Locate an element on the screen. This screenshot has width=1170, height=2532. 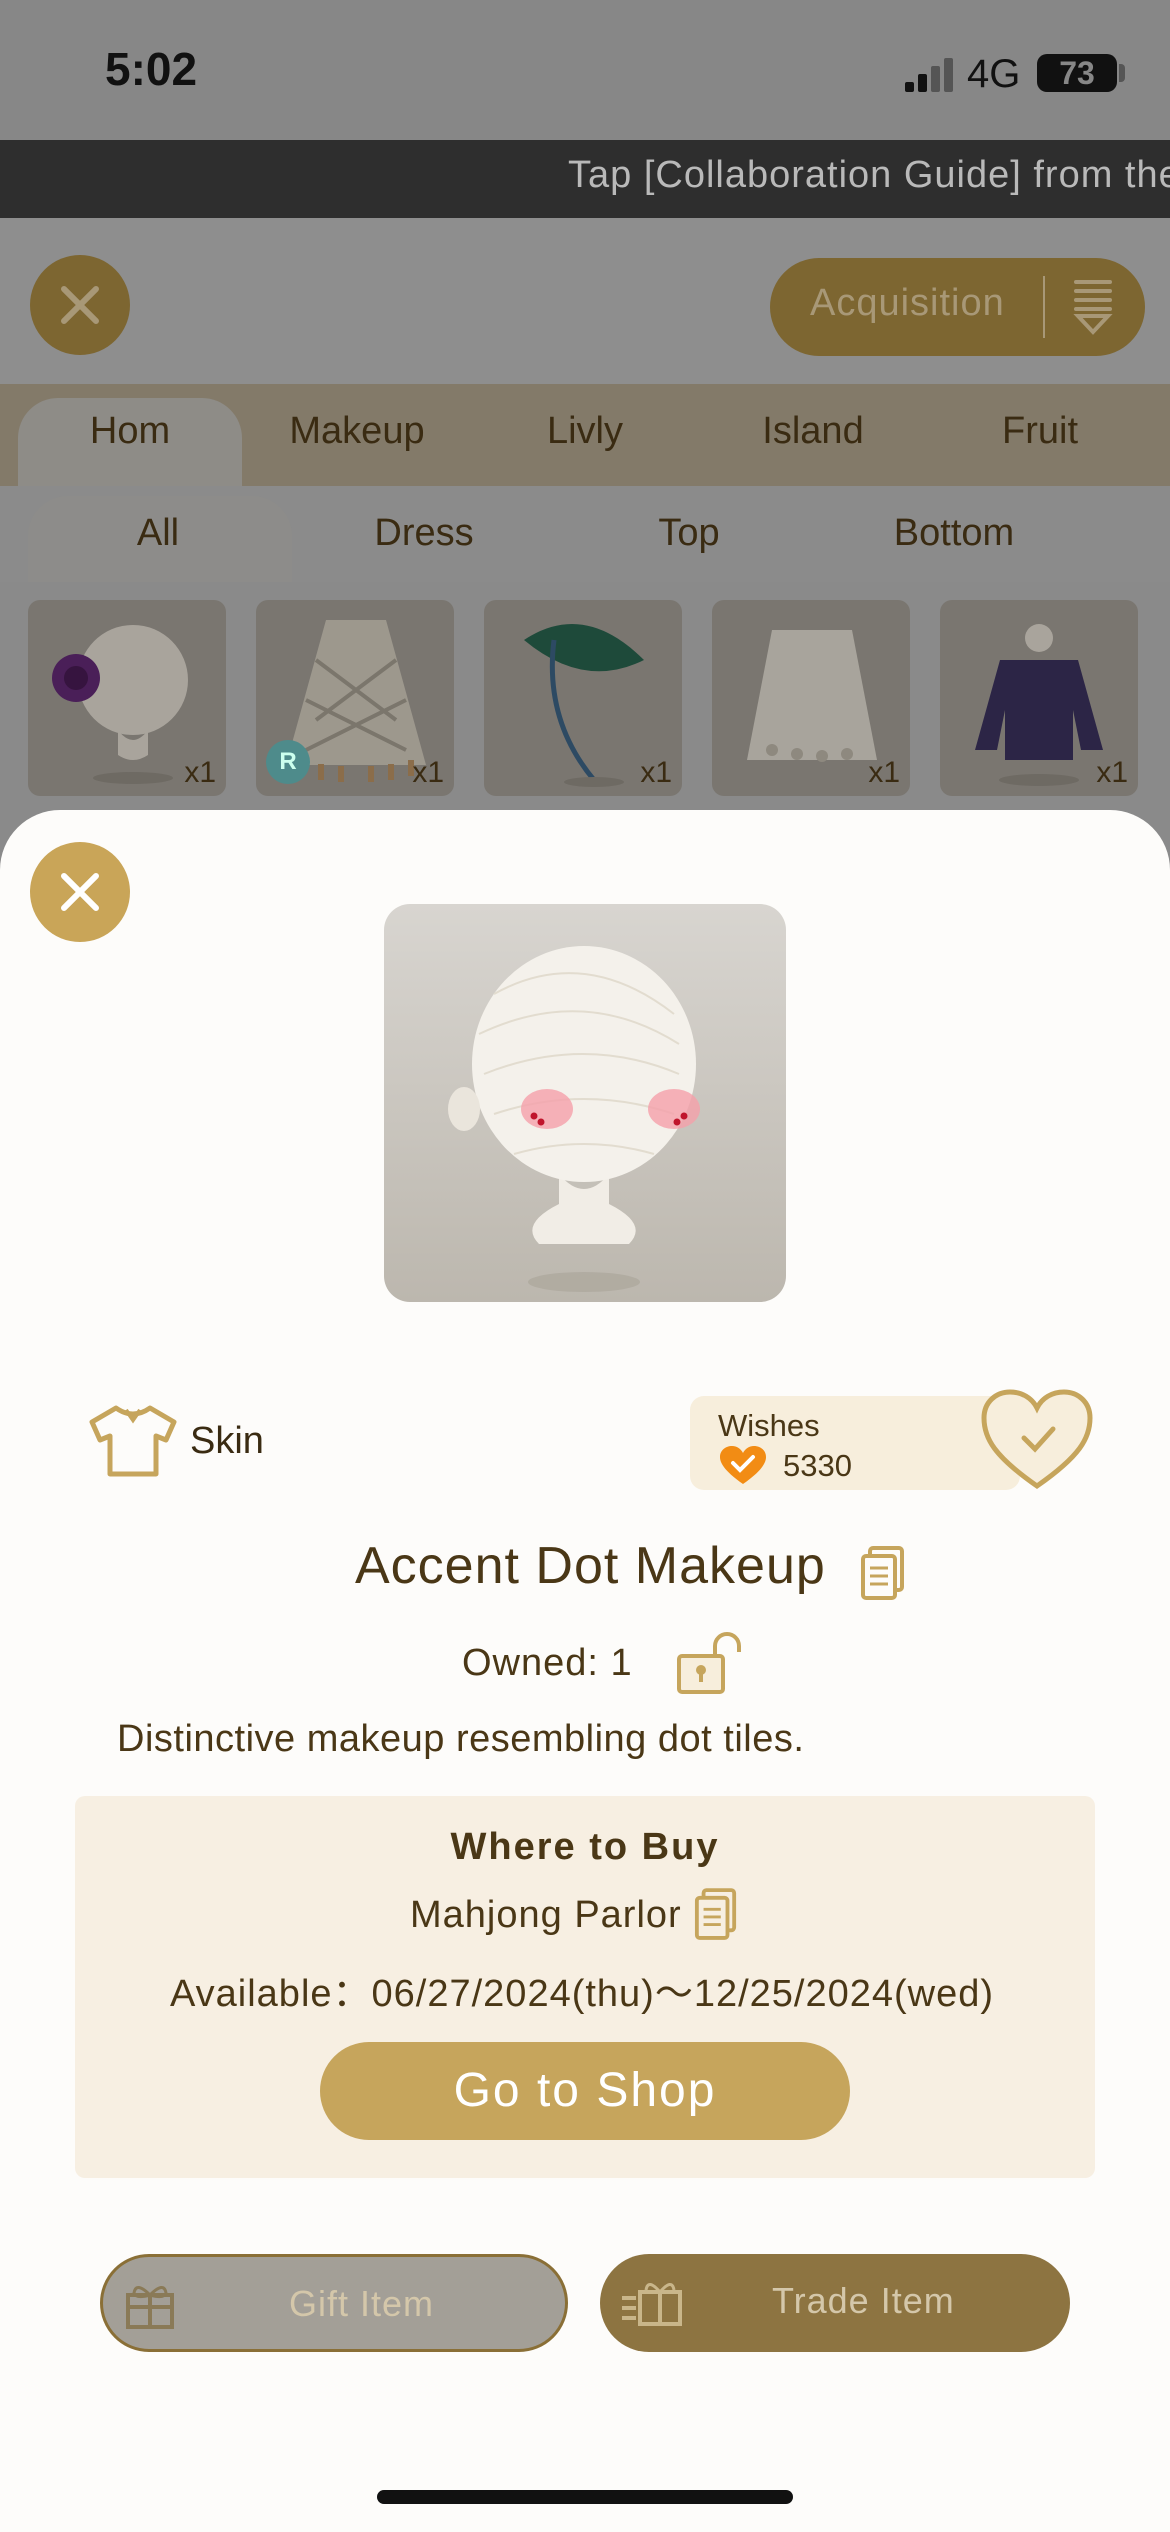
home-indicator is located at coordinates (585, 2497).